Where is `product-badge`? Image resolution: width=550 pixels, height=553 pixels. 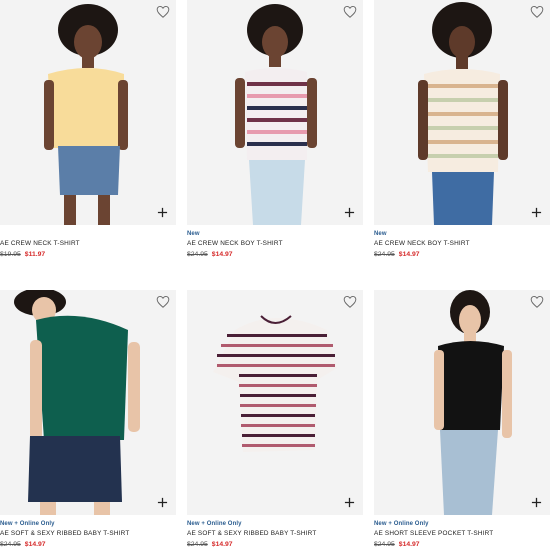
product-badge is located at coordinates (88, 234).